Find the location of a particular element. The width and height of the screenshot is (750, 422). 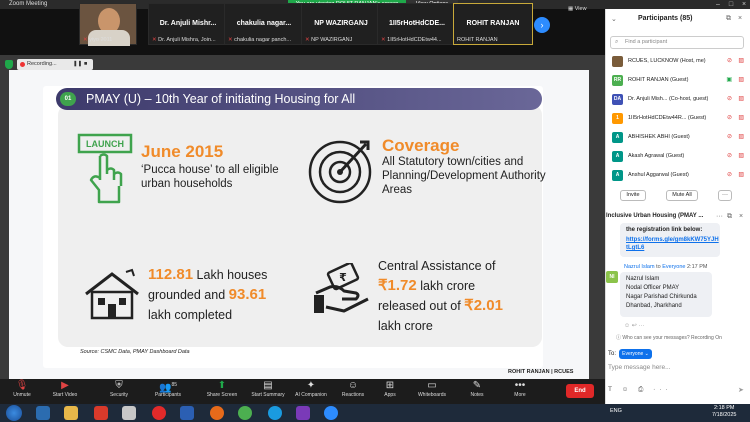

mic-on-icon: ▣ is located at coordinates (729, 79).